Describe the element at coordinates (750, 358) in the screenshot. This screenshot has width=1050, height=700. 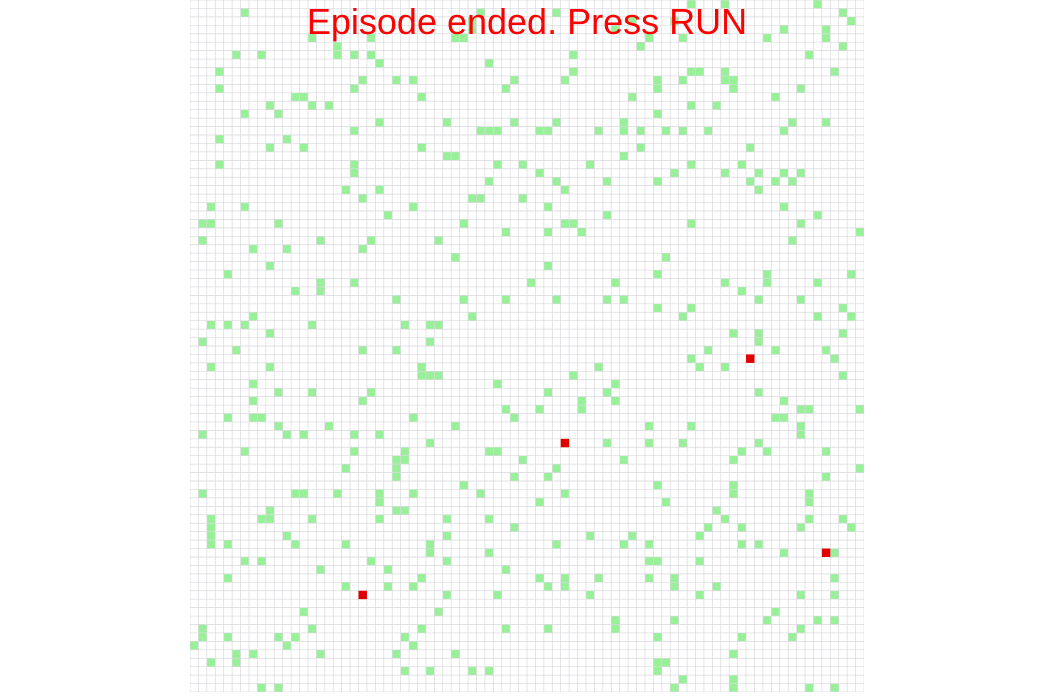
I see `agent-cell` at that location.